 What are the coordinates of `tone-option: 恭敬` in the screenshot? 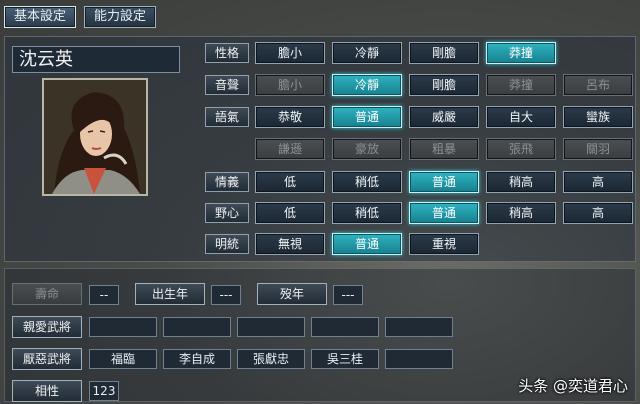 It's located at (290, 117).